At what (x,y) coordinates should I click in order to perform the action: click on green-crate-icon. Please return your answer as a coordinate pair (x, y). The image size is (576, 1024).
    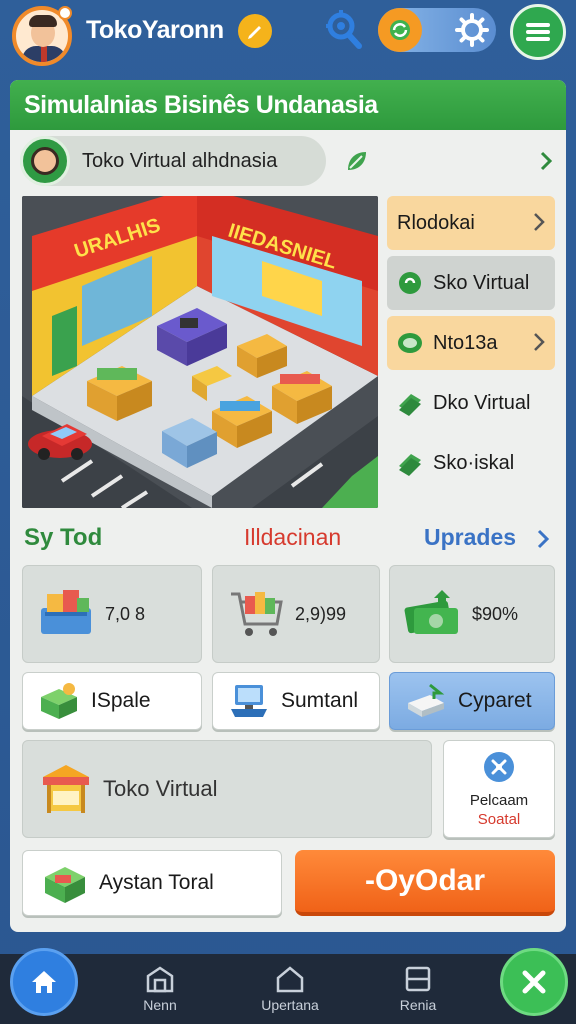
    Looking at the image, I should click on (65, 885).